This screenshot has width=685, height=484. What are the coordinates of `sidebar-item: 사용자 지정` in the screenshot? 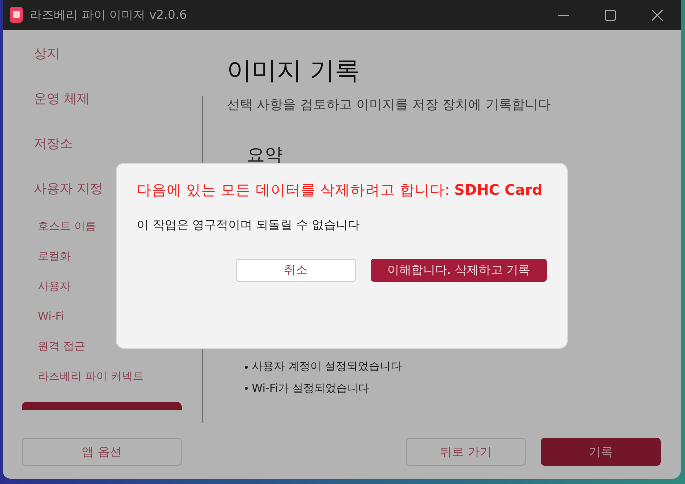 It's located at (68, 190).